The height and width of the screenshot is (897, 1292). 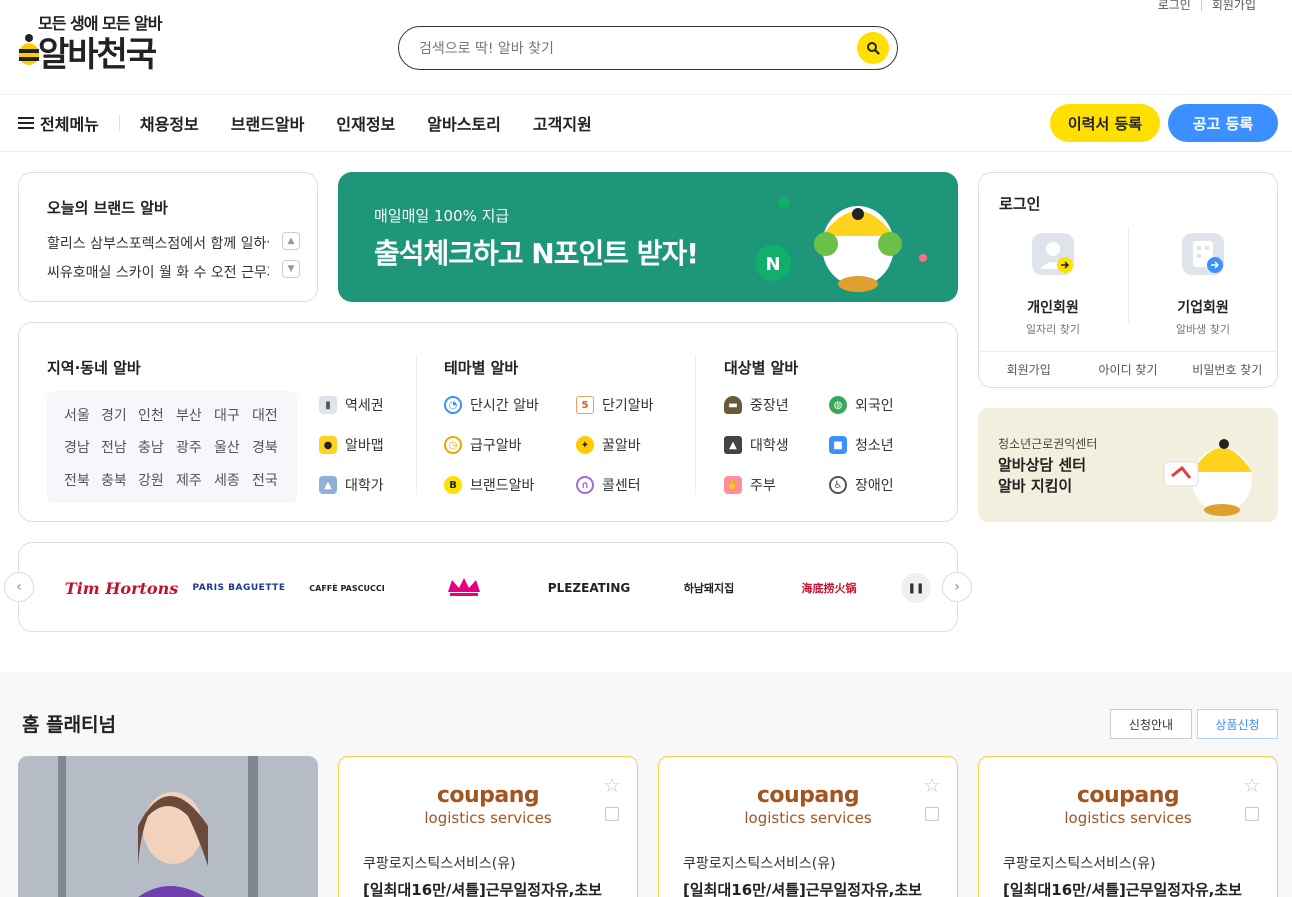 I want to click on company-member-login: 기업회원 알바생 찾기, so click(x=1203, y=283).